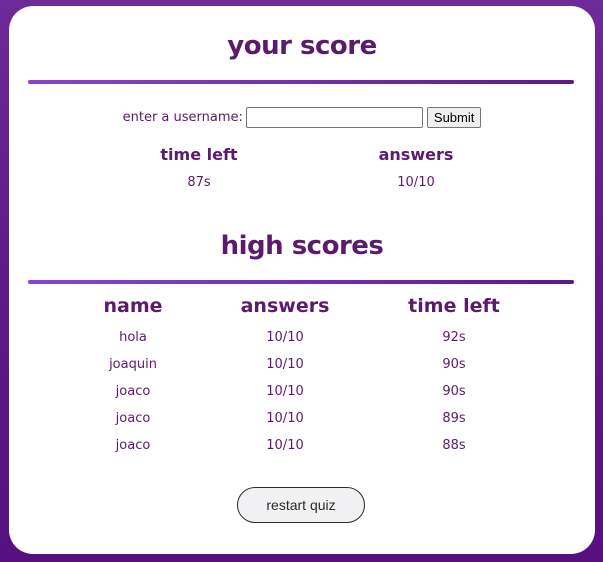 This screenshot has width=603, height=562. Describe the element at coordinates (454, 337) in the screenshot. I see `row-time-left: 92s` at that location.